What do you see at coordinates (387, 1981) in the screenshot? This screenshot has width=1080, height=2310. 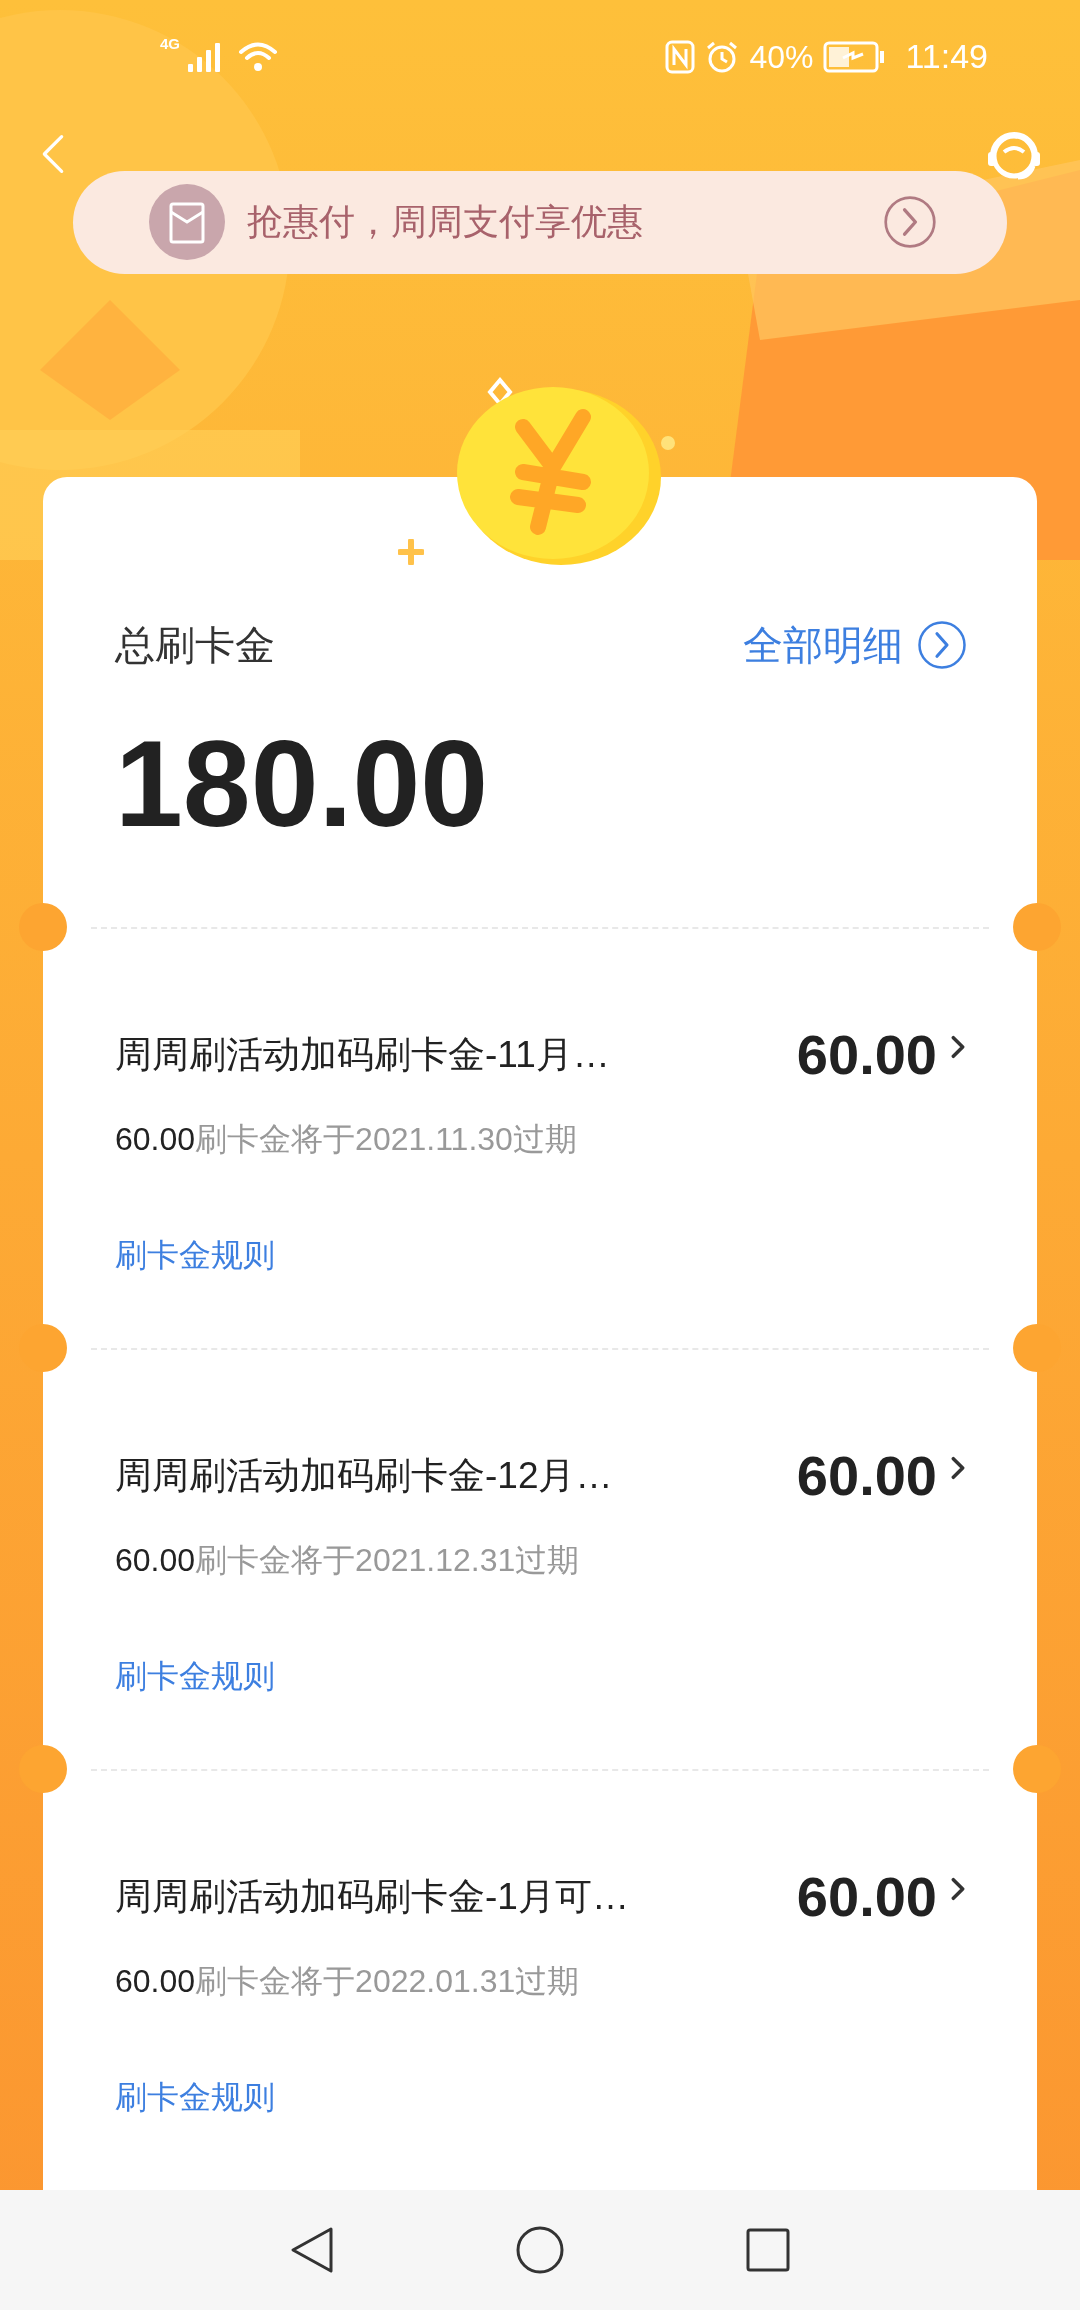 I see `expiry-text: 刷卡金将于2022.01.31过期` at bounding box center [387, 1981].